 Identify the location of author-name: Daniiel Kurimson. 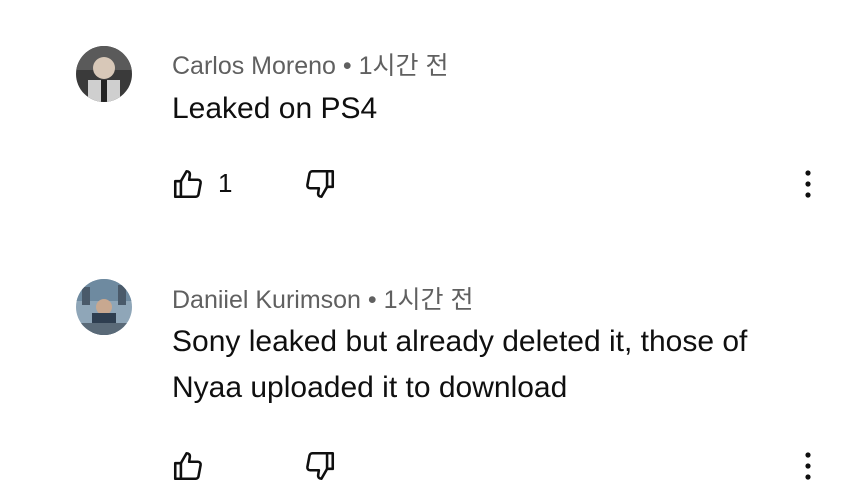
(266, 300).